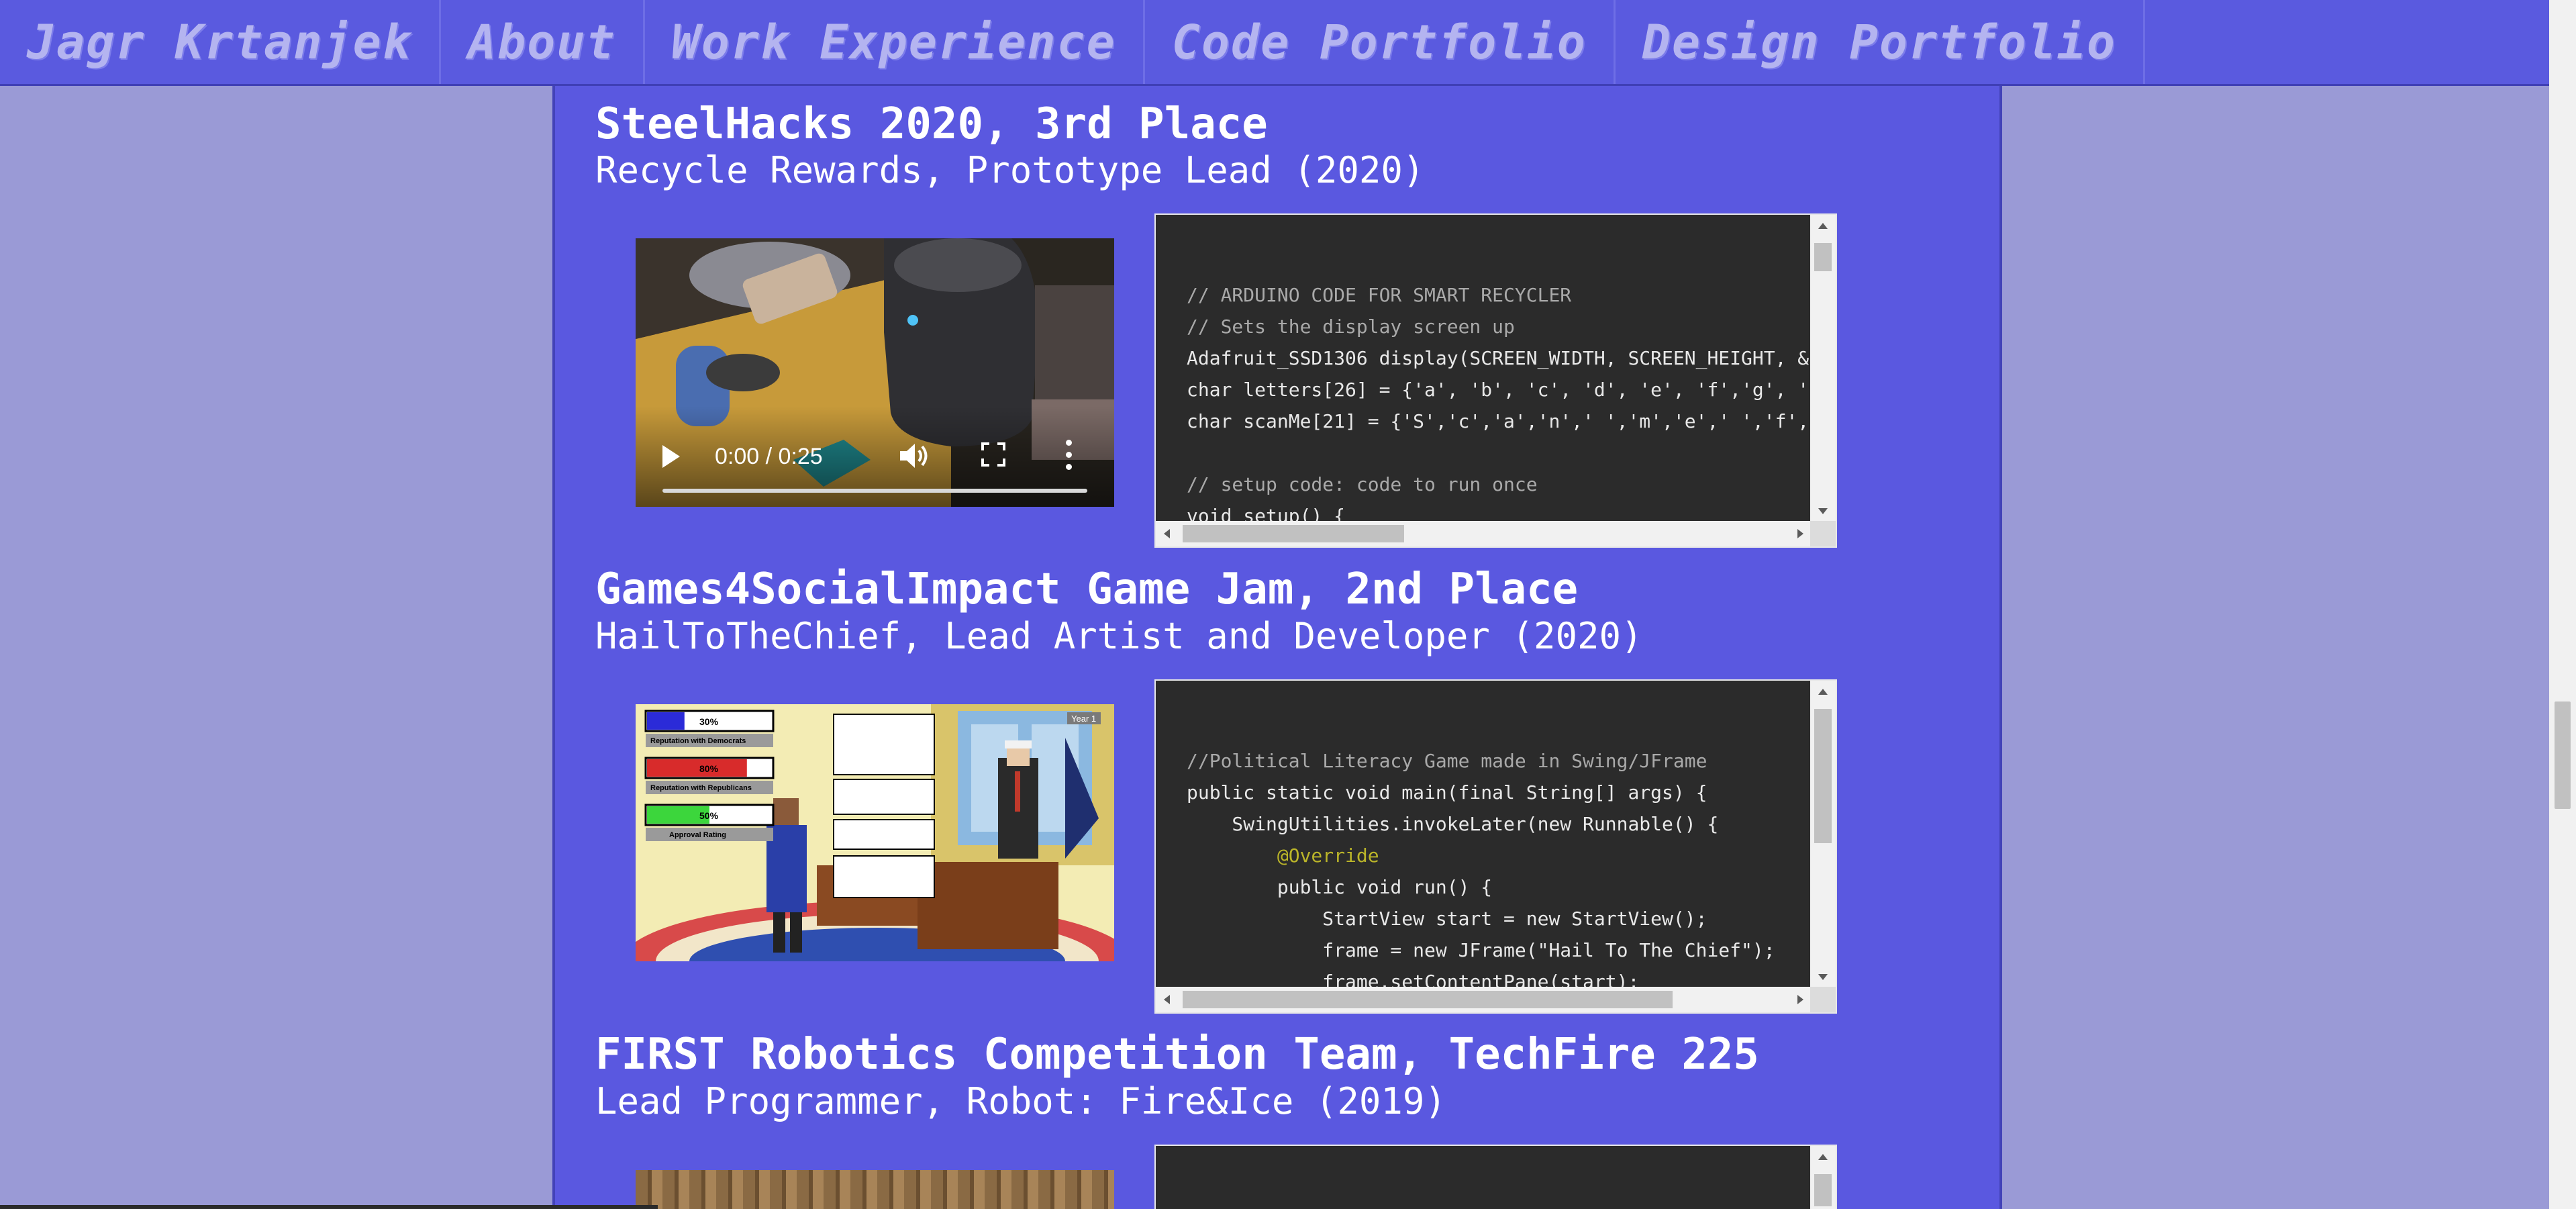 This screenshot has width=2576, height=1209. Describe the element at coordinates (1010, 170) in the screenshot. I see `entry-subtitle: Recycle Rewards, Prototype Lead (2020)` at that location.